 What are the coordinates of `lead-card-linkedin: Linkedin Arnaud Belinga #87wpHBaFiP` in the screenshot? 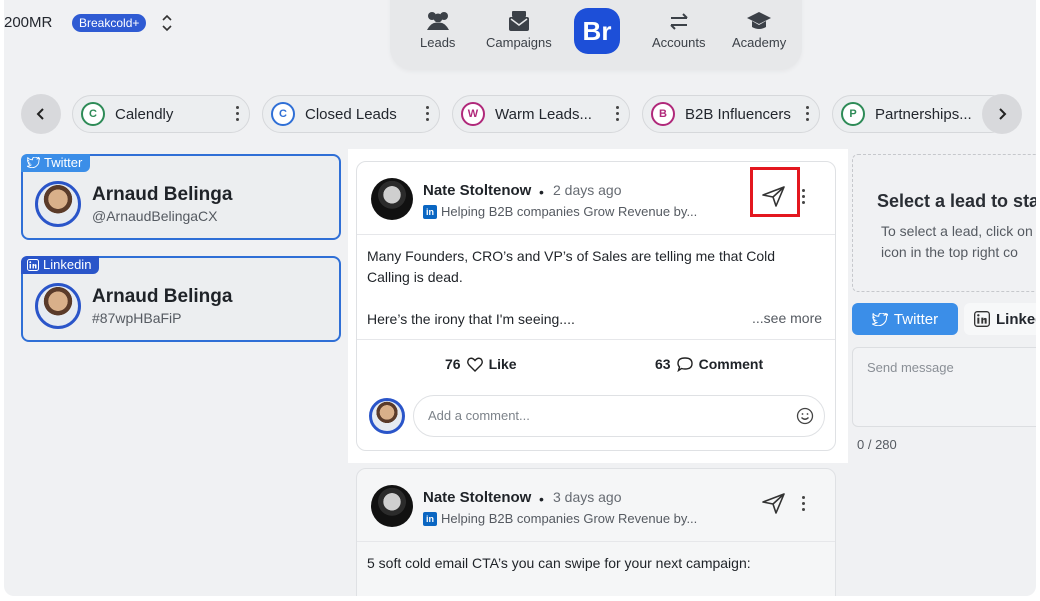 It's located at (181, 299).